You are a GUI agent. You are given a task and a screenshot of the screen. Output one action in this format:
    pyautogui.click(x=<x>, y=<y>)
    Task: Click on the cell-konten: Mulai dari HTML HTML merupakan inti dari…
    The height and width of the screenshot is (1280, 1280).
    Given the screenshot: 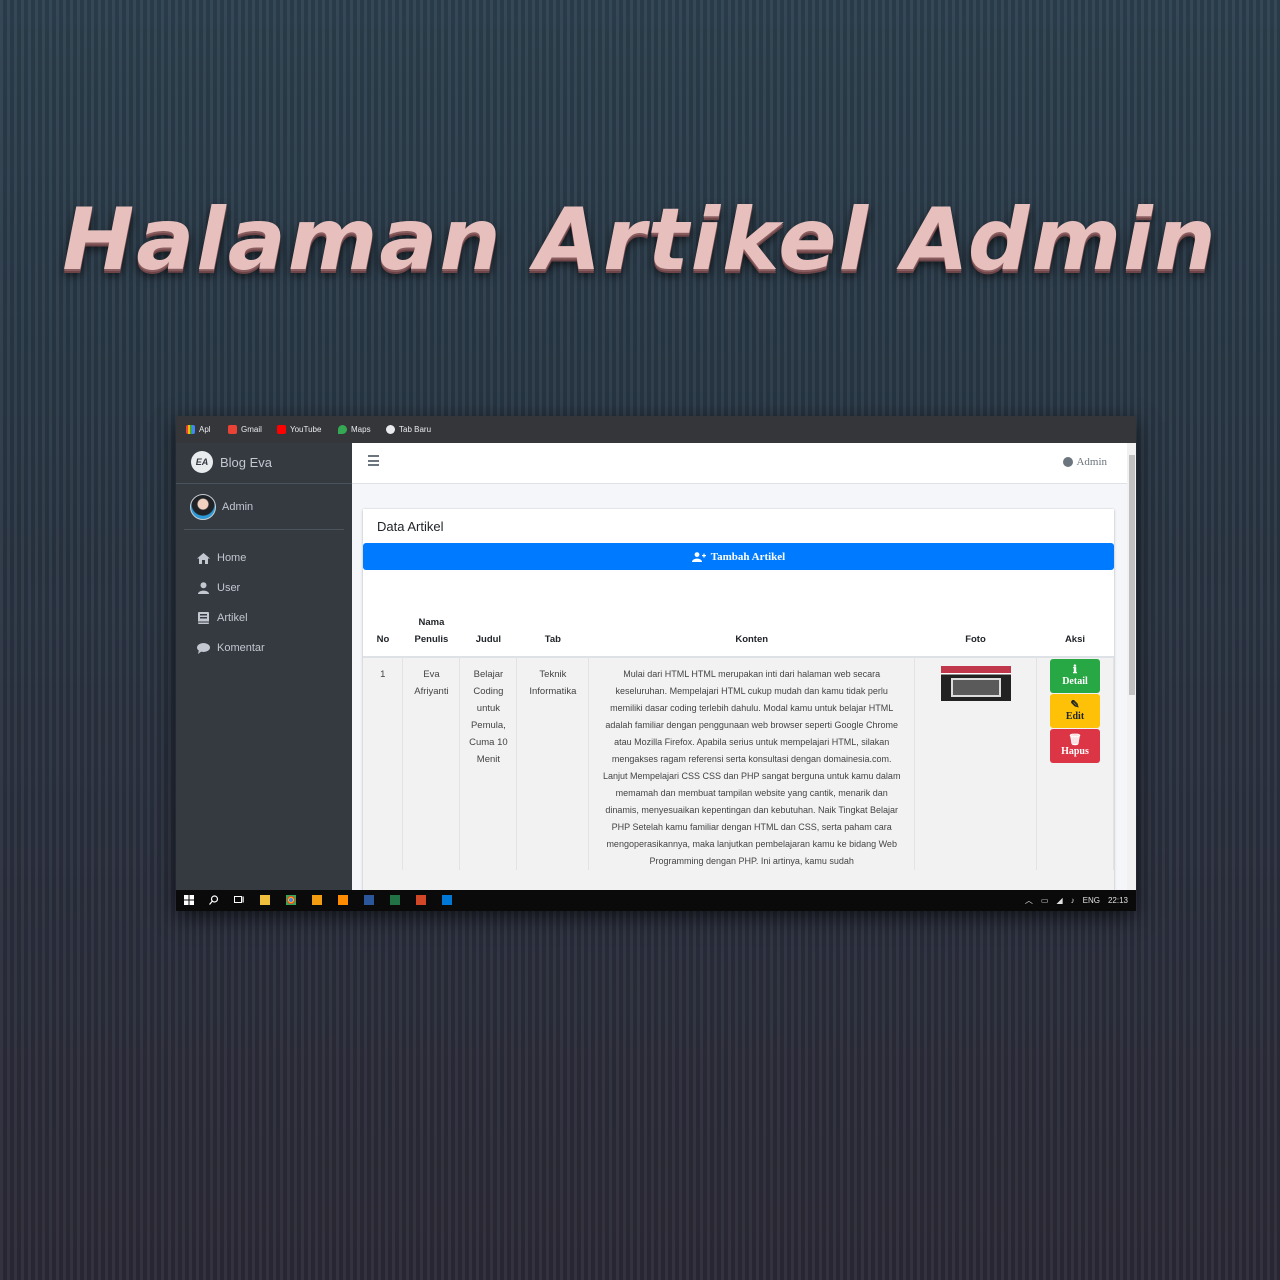 What is the action you would take?
    pyautogui.click(x=752, y=763)
    